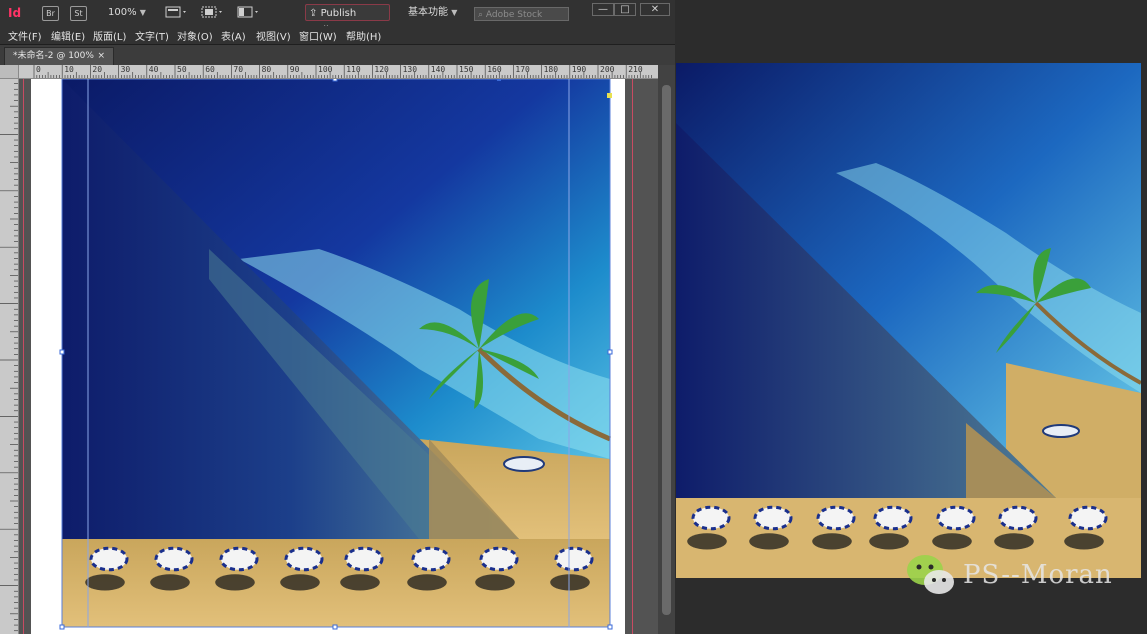 This screenshot has height=634, width=1147. I want to click on workspace-switcher: 基本功能 ▼, so click(432, 13).